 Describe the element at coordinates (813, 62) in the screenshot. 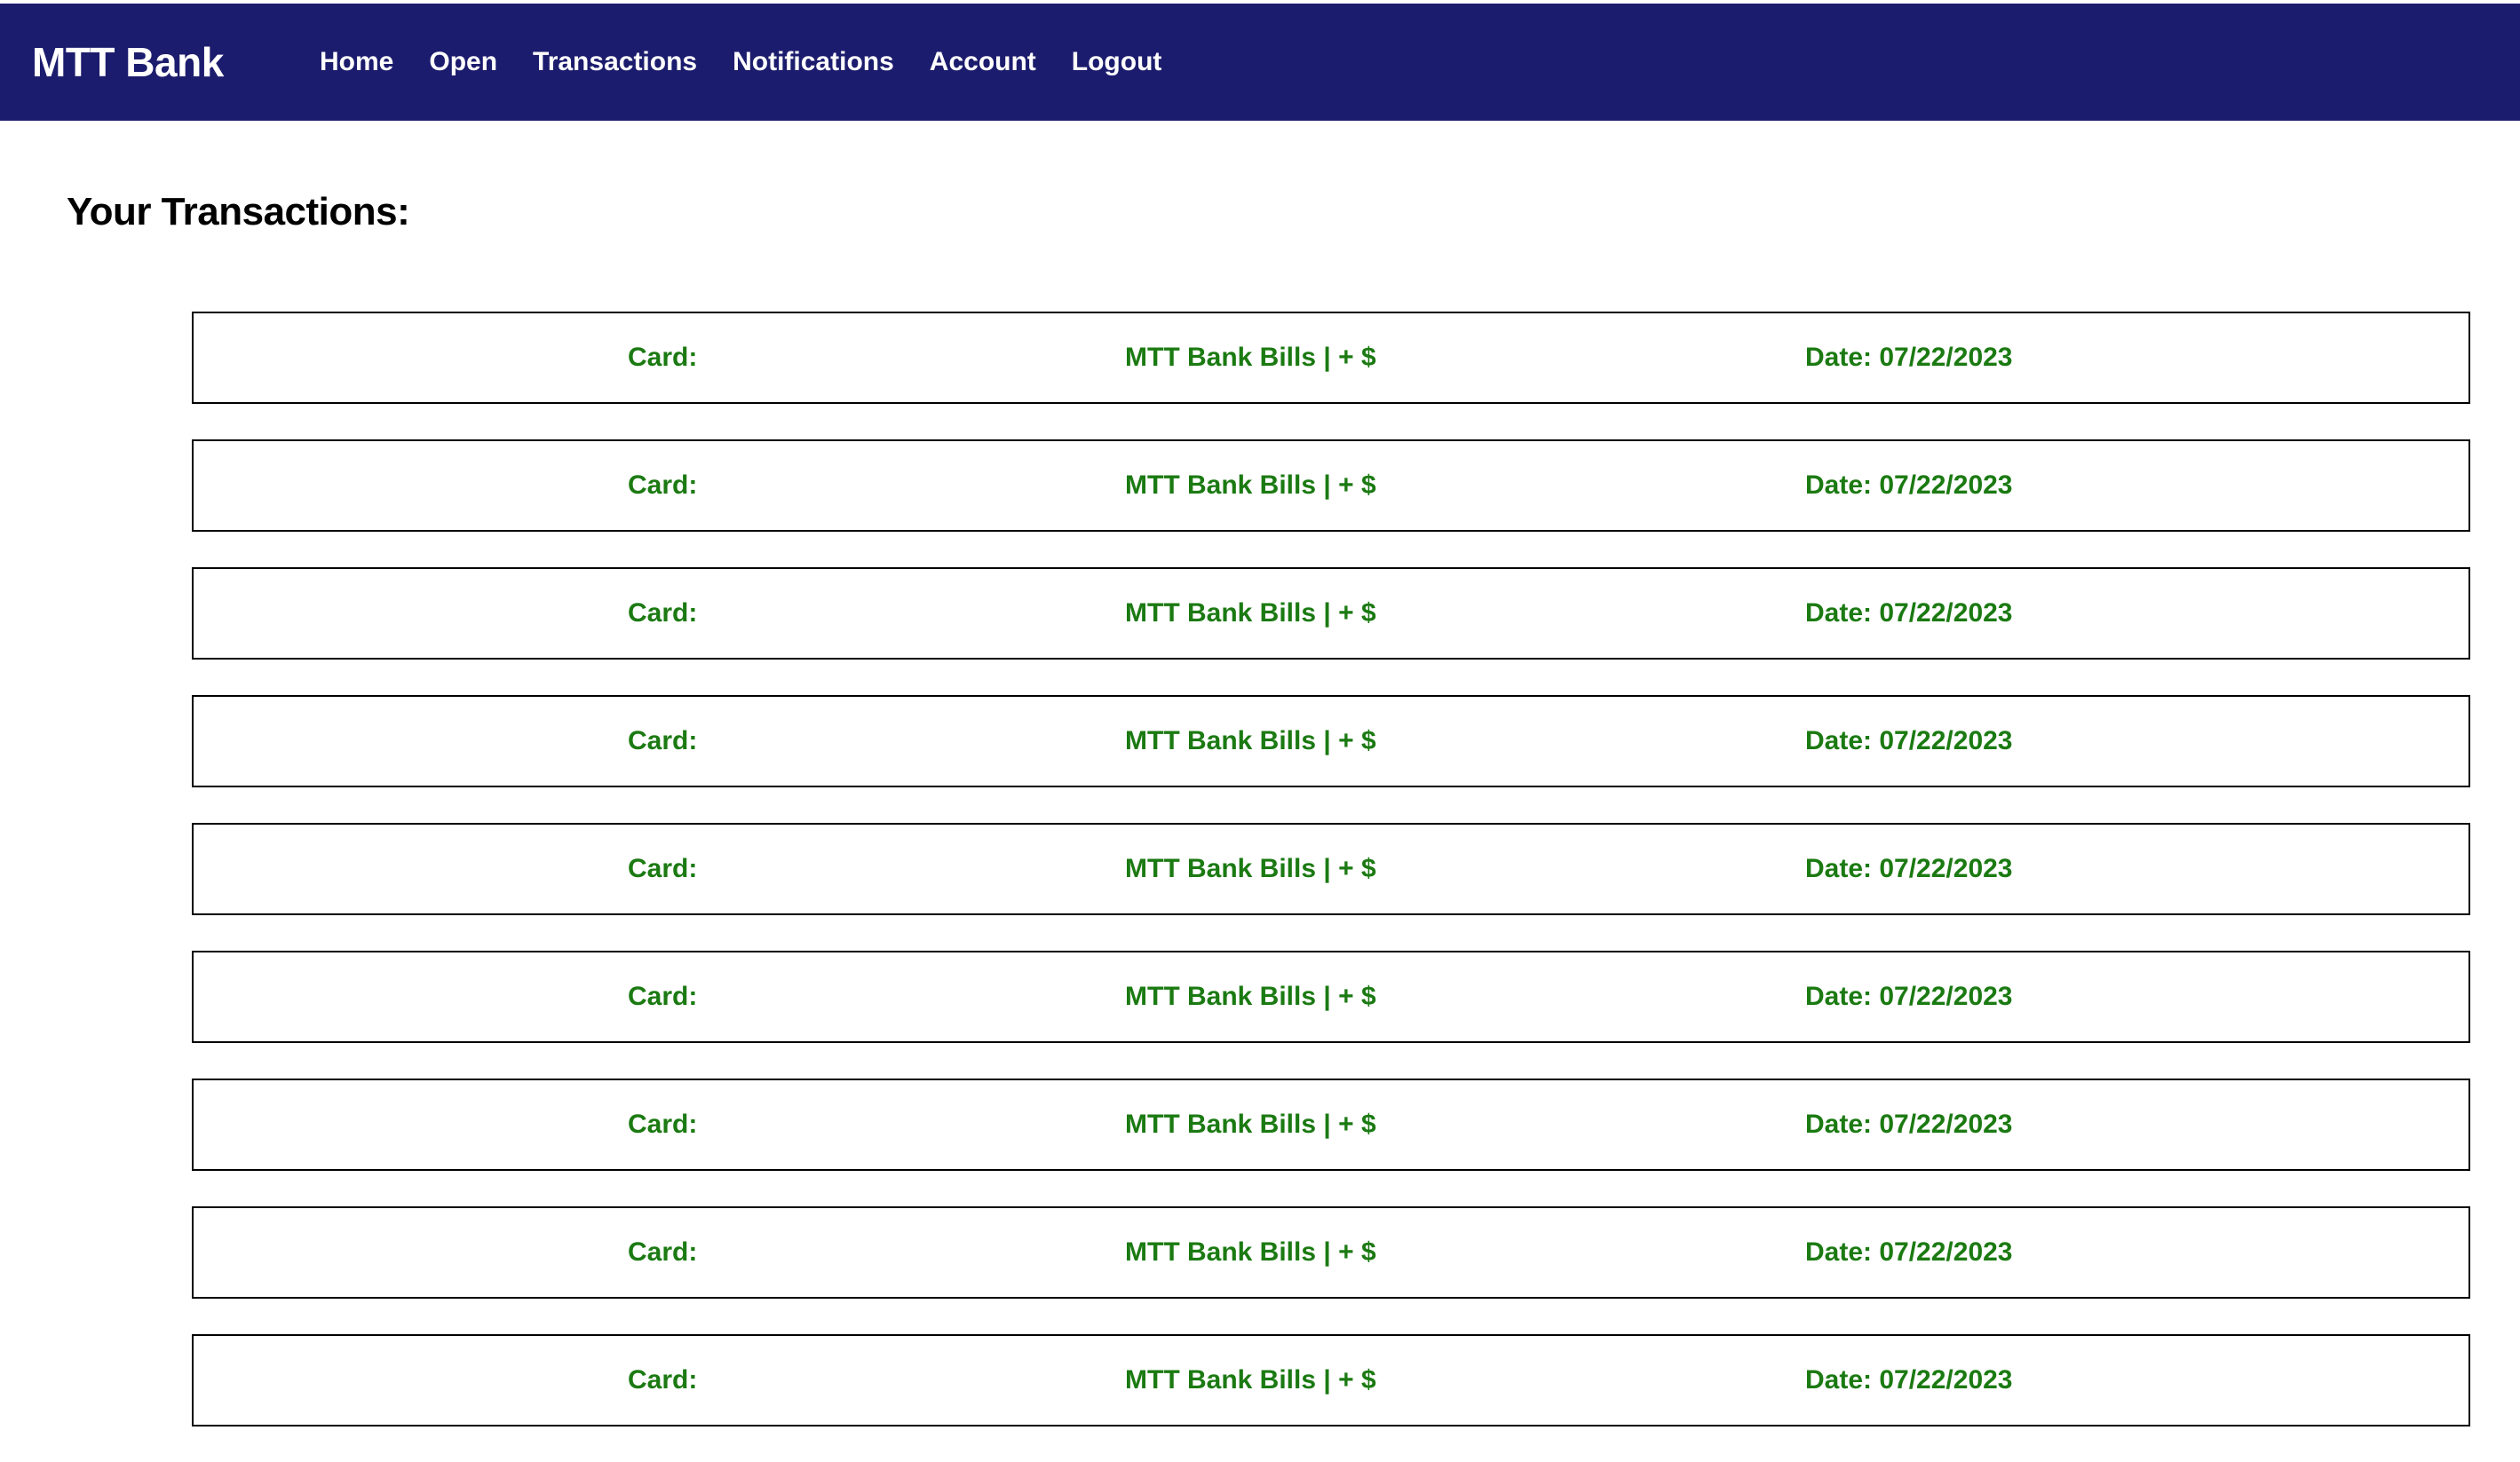

I see `nav-link-notifications: Notifications` at that location.